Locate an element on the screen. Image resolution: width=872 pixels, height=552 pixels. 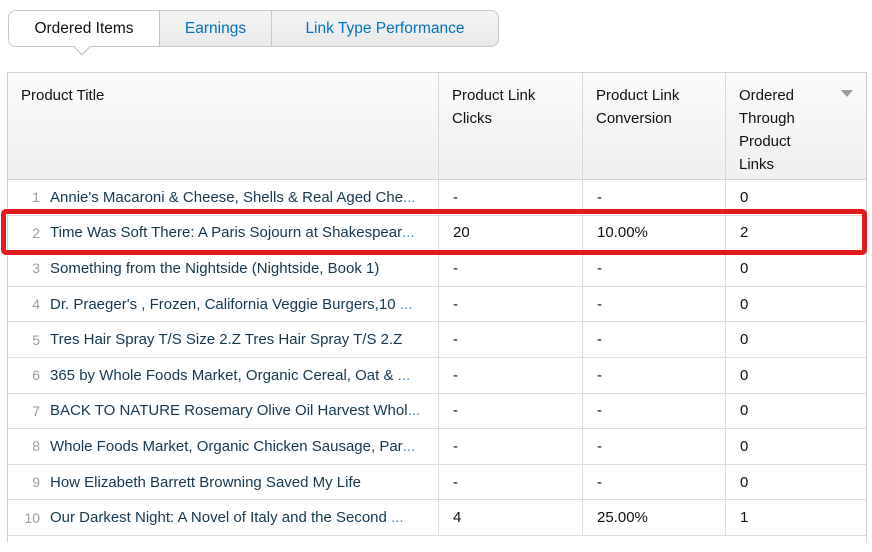
row-number: 1 is located at coordinates (36, 197).